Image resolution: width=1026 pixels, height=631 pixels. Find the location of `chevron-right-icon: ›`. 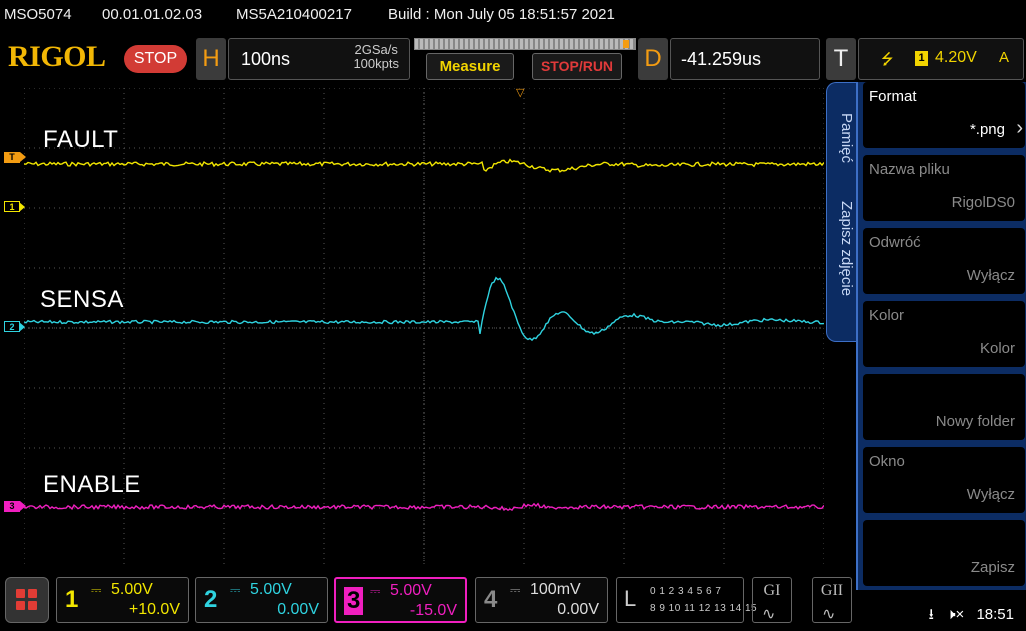

chevron-right-icon: › is located at coordinates (1019, 128).